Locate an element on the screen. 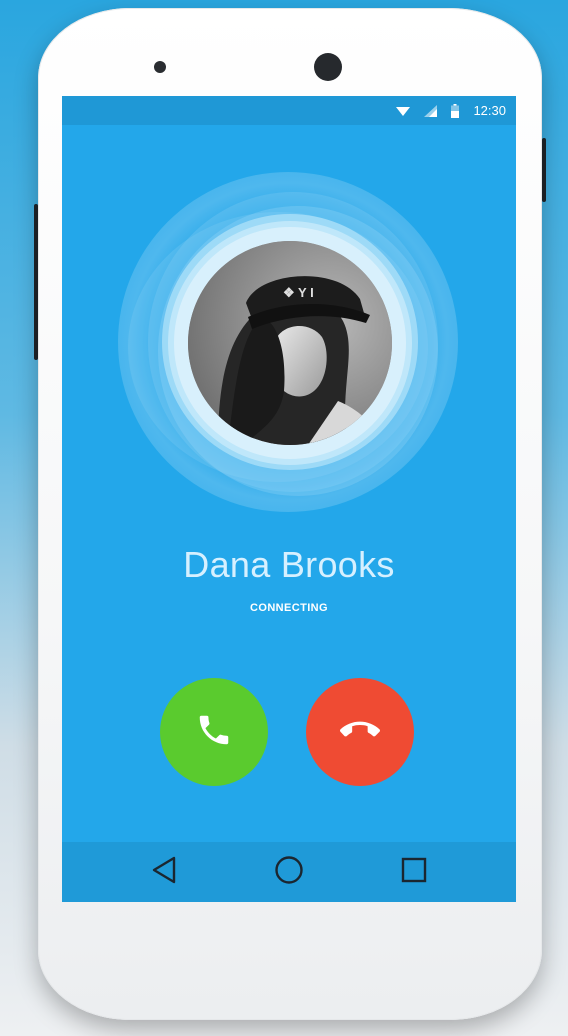  recents-button is located at coordinates (414, 872).